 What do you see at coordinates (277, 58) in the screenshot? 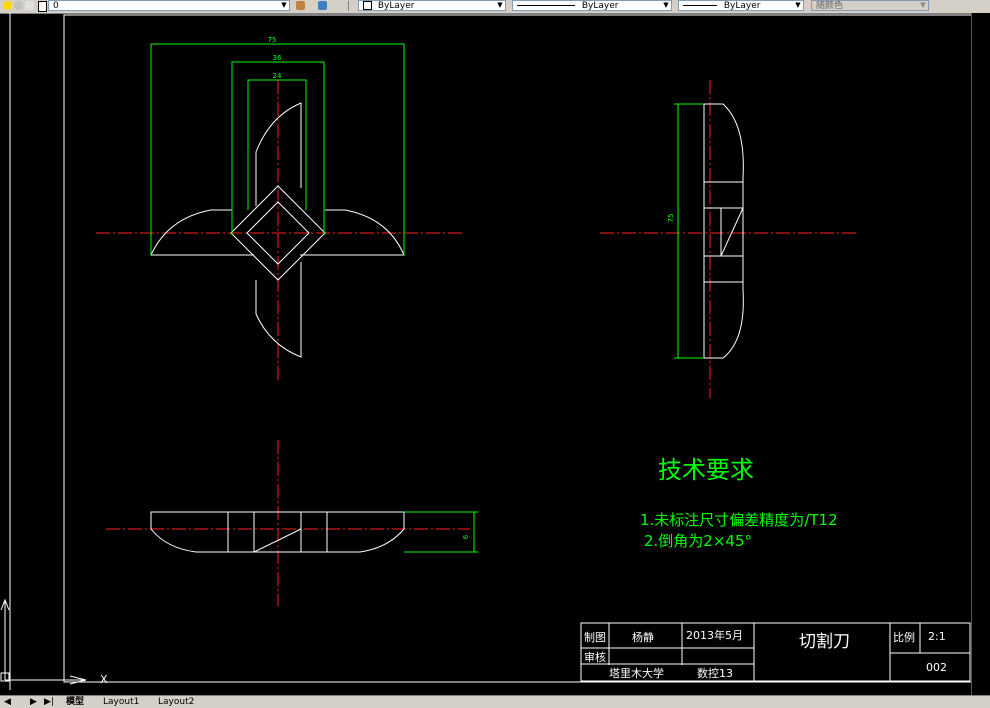
I see `dim-36-text: 36` at bounding box center [277, 58].